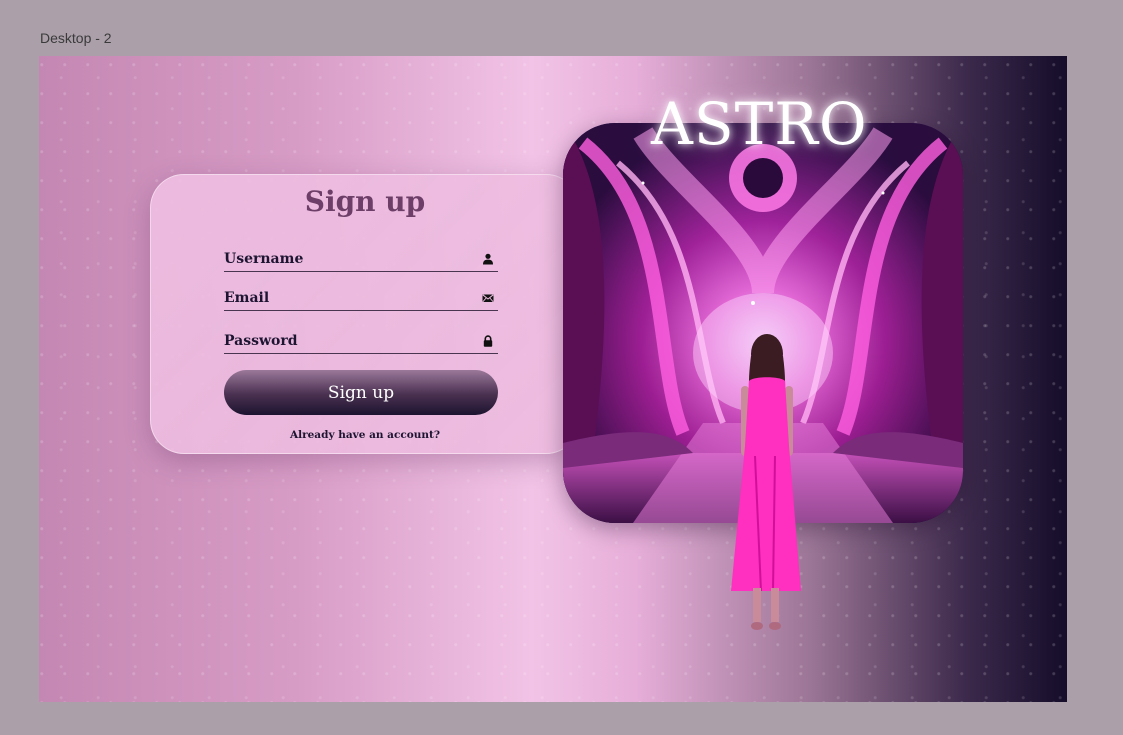  I want to click on user-icon, so click(488, 259).